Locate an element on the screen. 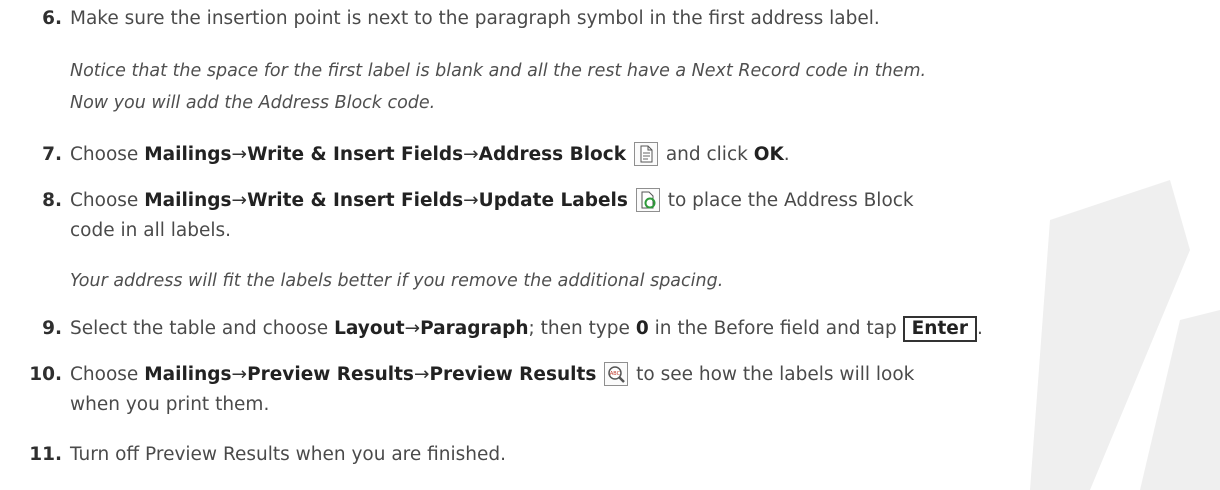 Image resolution: width=1220 pixels, height=490 pixels. svg-text: ABC is located at coordinates (615, 374).